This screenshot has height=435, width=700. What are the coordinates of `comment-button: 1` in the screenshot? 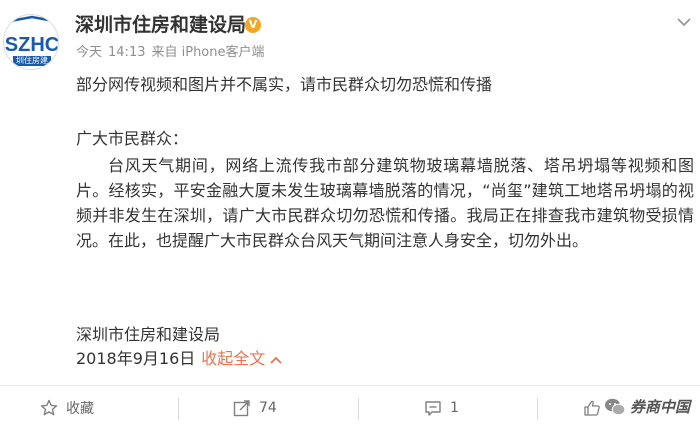 It's located at (441, 408).